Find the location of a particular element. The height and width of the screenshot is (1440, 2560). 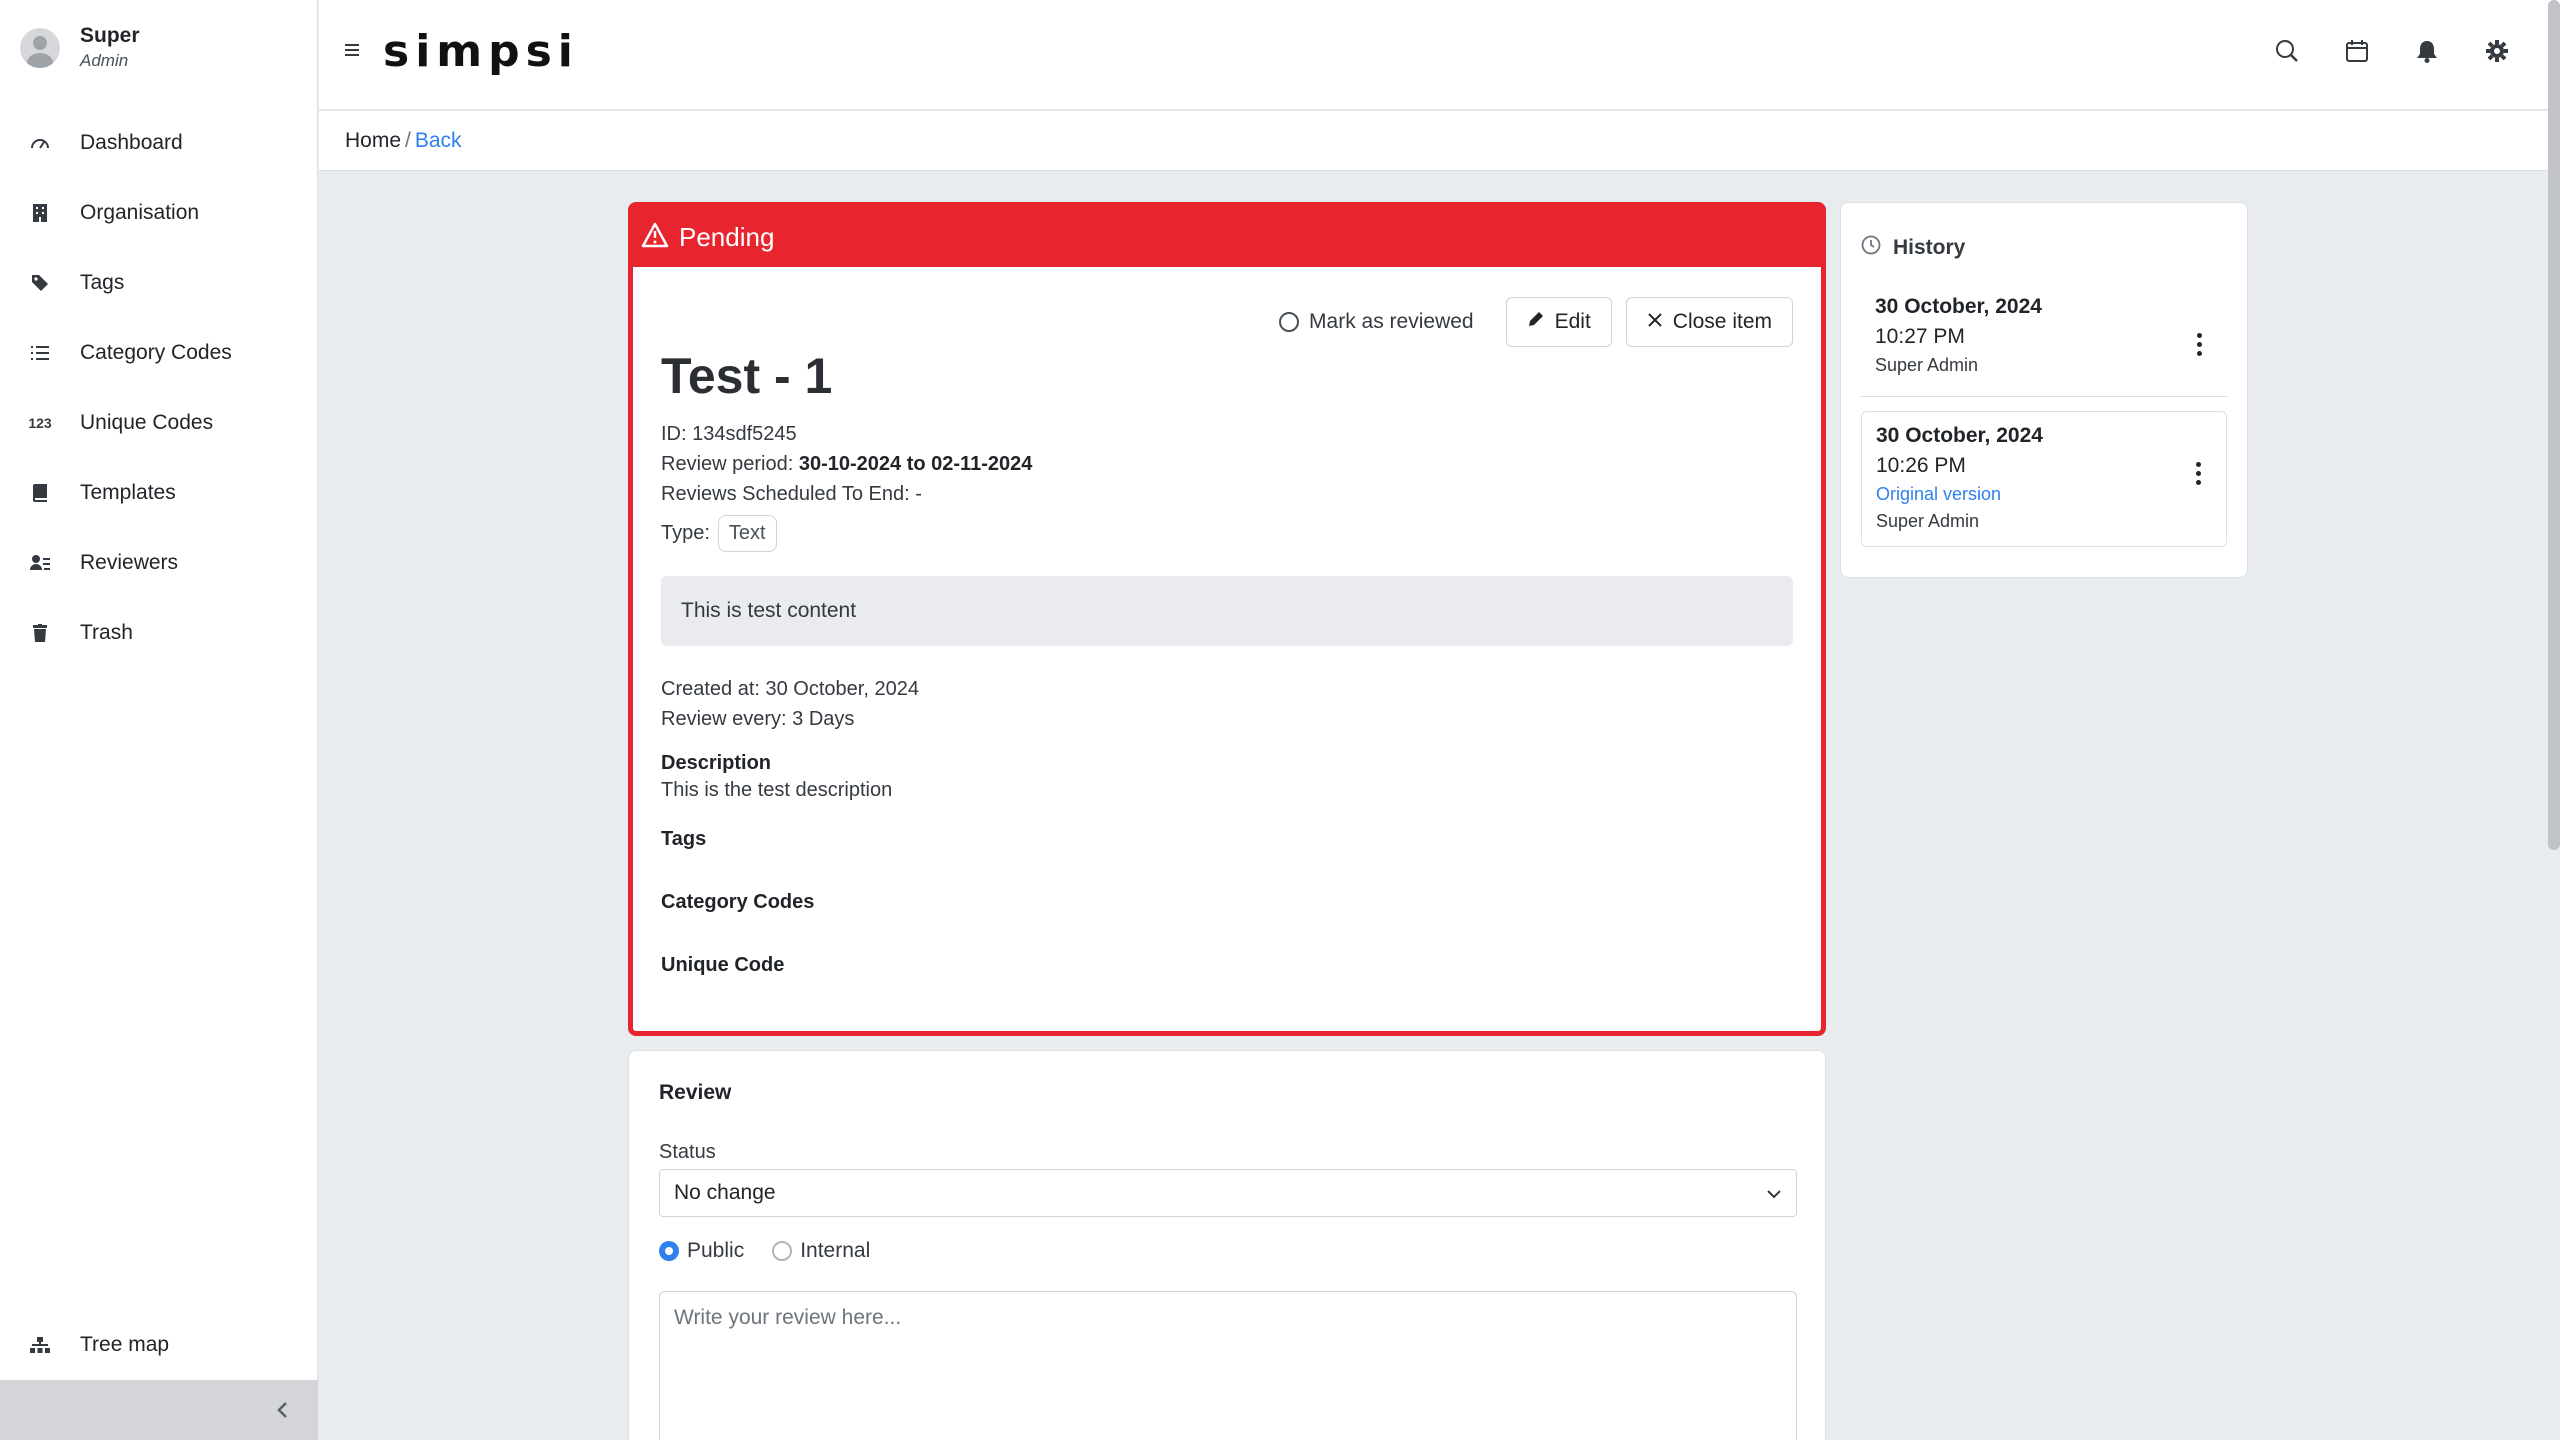

chevron-down-icon is located at coordinates (1774, 1193).